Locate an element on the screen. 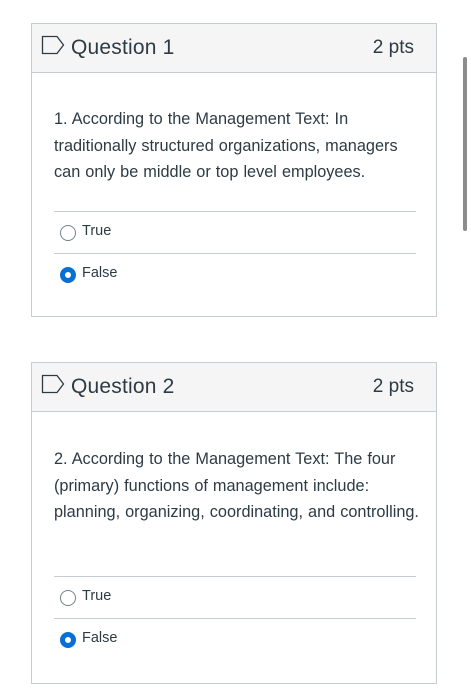 The height and width of the screenshot is (700, 471). question-title: Question 1 is located at coordinates (123, 47).